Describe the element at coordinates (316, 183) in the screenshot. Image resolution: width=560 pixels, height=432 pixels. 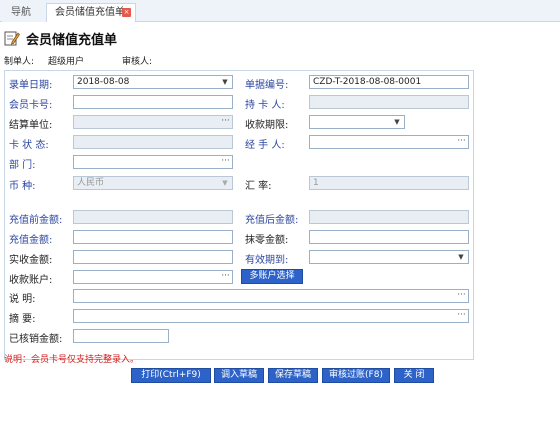
I see `exchange-rate-value: 1` at that location.